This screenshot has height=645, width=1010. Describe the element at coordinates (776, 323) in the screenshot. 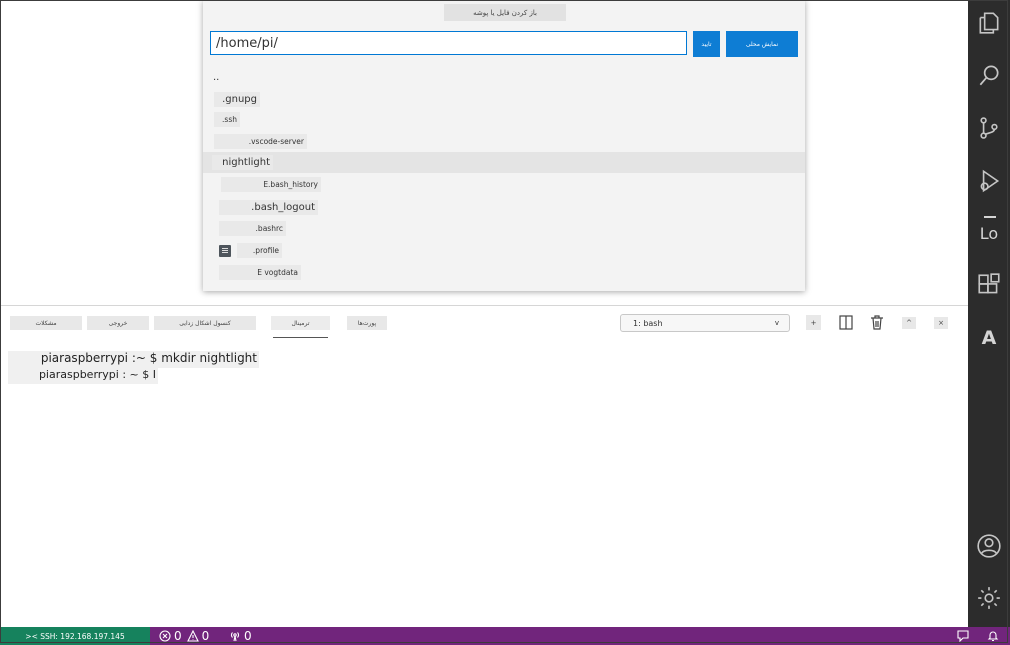

I see `chevron-down-icon: v` at that location.